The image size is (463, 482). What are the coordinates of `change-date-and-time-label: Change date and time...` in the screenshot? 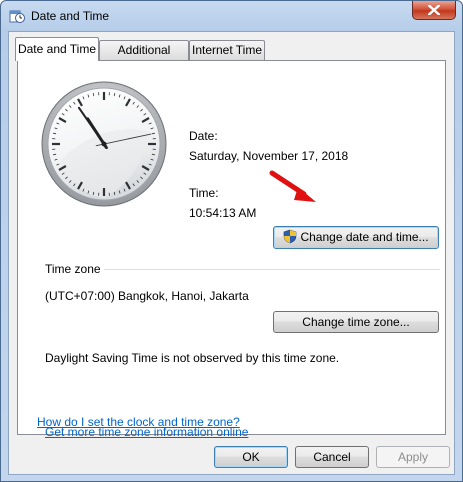 It's located at (364, 237).